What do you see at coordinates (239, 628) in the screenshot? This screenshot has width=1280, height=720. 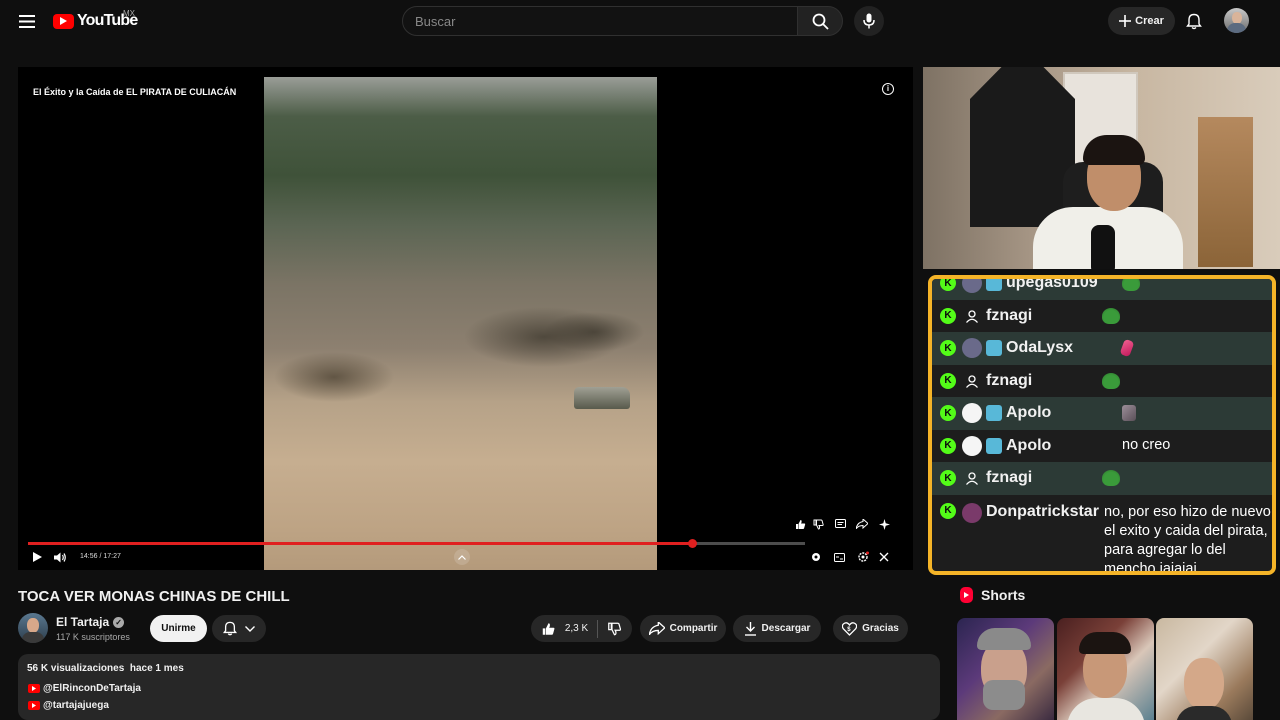 I see `subscription-notifications-button` at bounding box center [239, 628].